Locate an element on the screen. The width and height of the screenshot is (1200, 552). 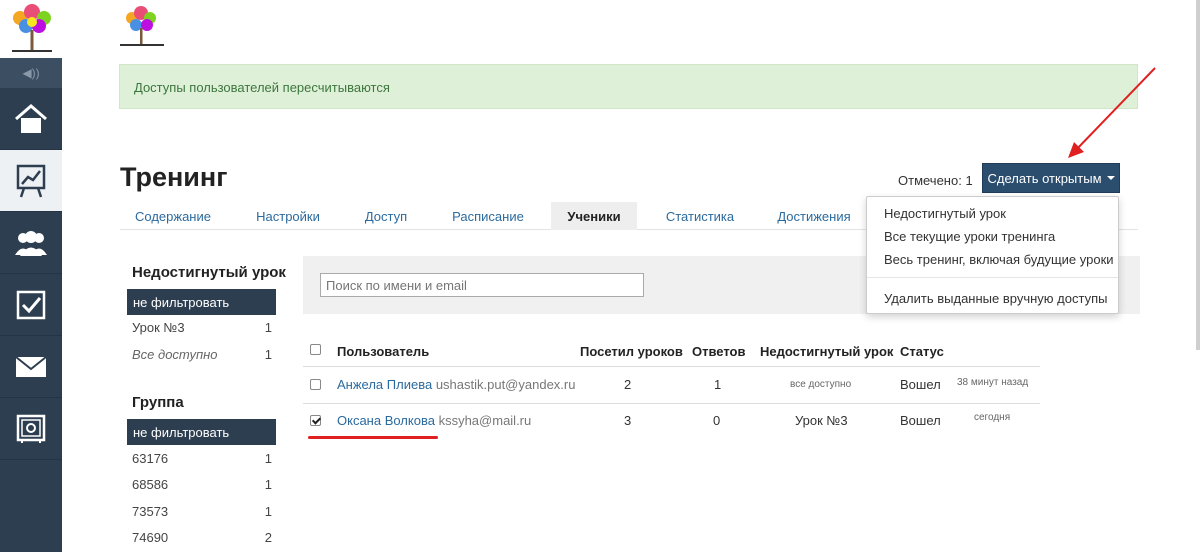
tab-access: Доступ is located at coordinates (386, 216).